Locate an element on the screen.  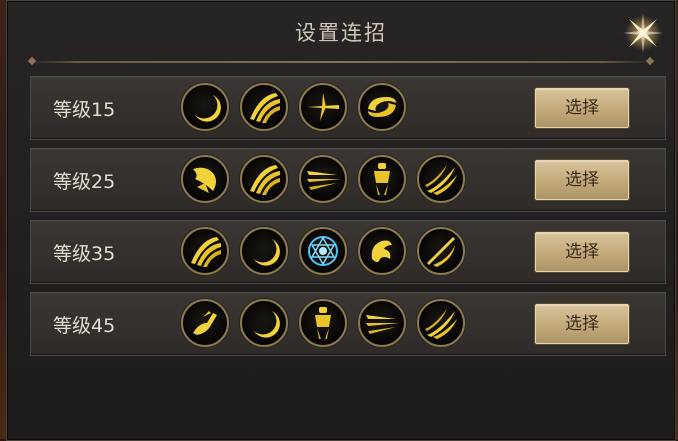
combo-row-level-45: 等级45 选择 is located at coordinates (348, 324).